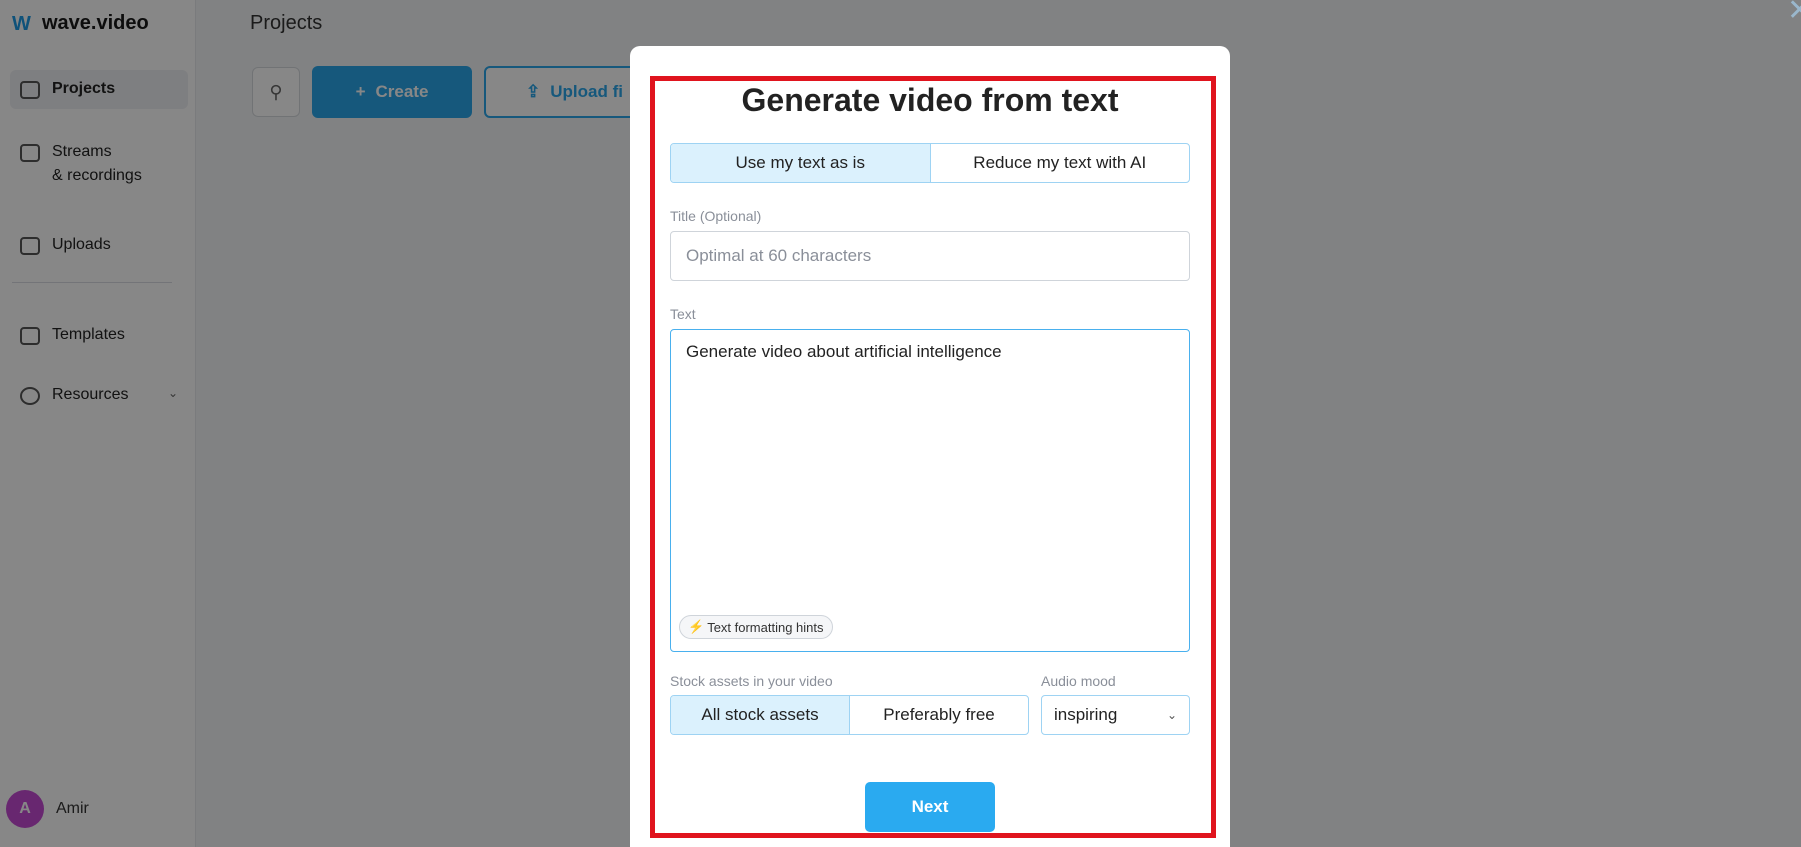  What do you see at coordinates (938, 715) in the screenshot?
I see `preferably-free-option: Preferably free` at bounding box center [938, 715].